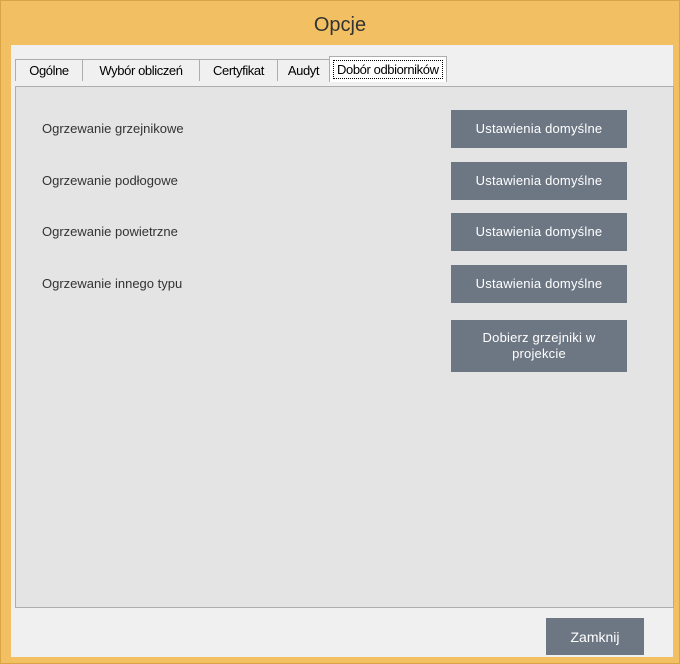 Image resolution: width=680 pixels, height=664 pixels. I want to click on tab-receiver-selection-label: Dobór odbiorników, so click(388, 69).